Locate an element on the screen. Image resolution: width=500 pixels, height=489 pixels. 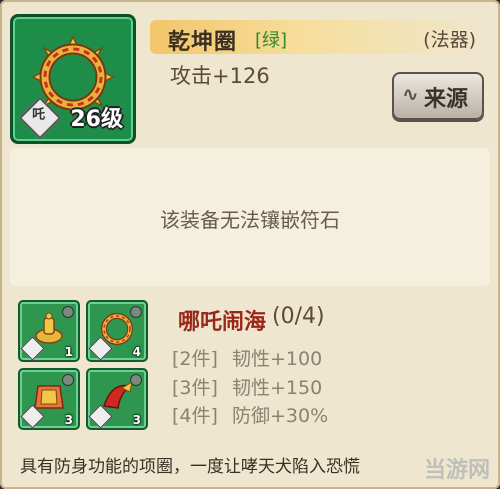
set-bonus-effect: 防御+30% is located at coordinates (280, 416).